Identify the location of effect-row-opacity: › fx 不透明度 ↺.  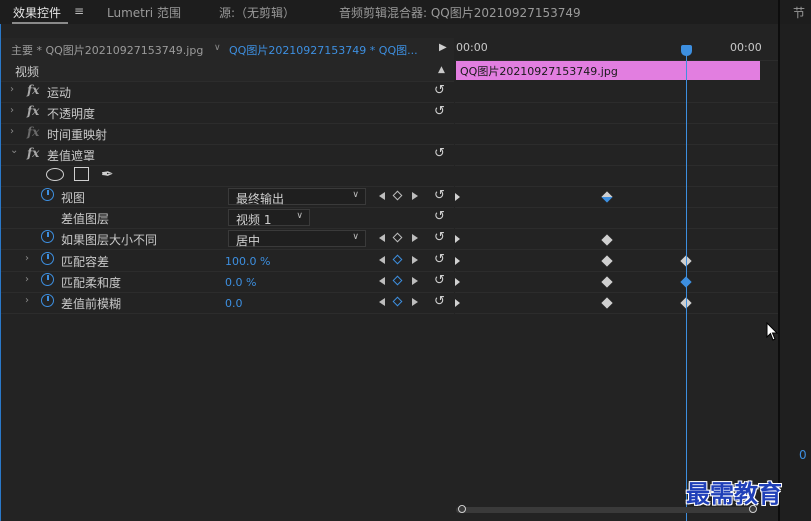
(227, 113).